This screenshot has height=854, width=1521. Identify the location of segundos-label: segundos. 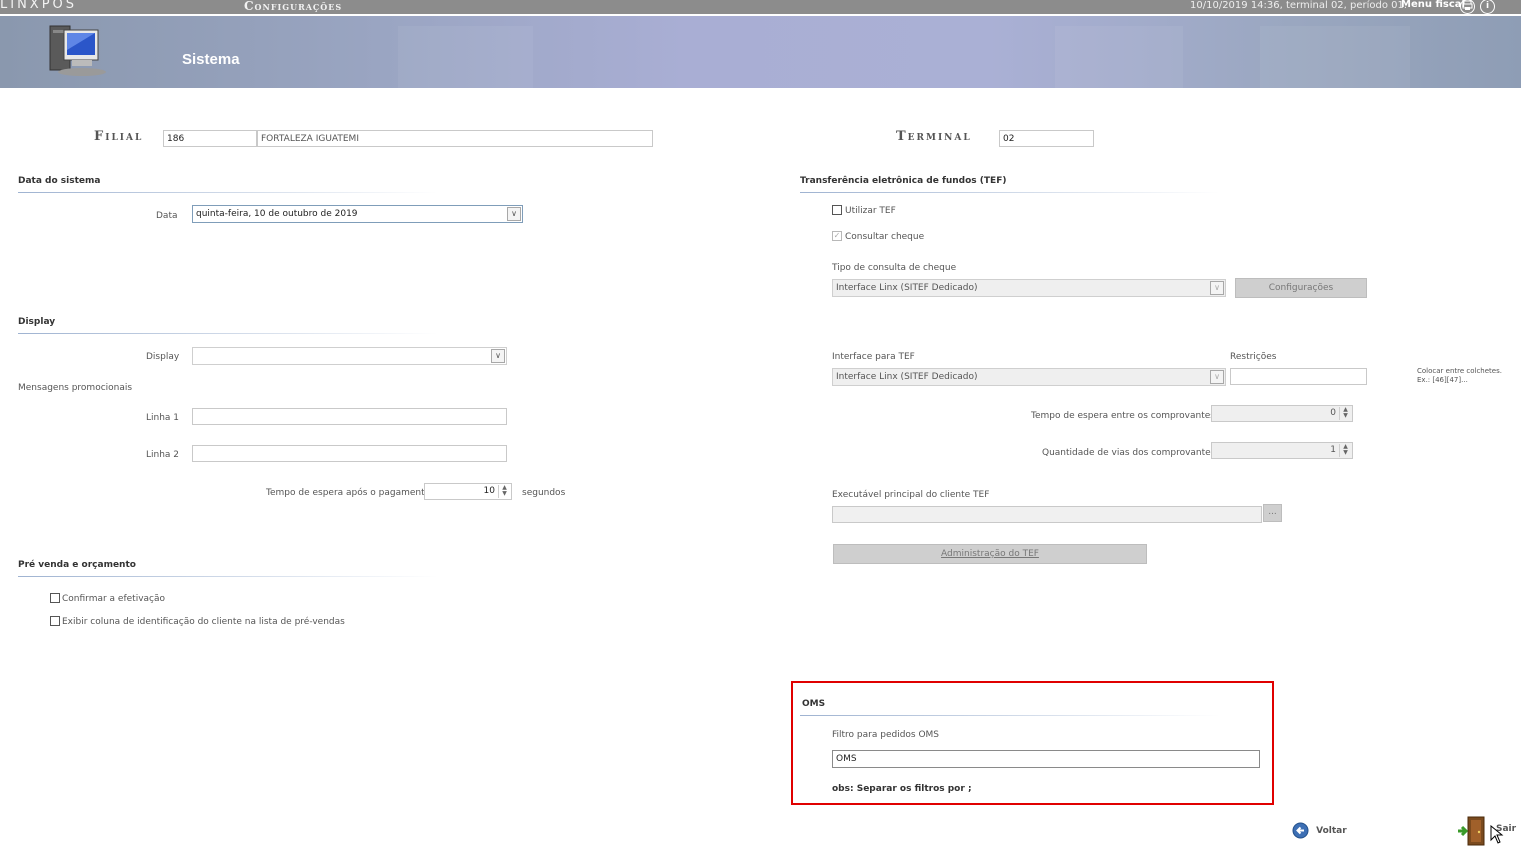
(544, 493).